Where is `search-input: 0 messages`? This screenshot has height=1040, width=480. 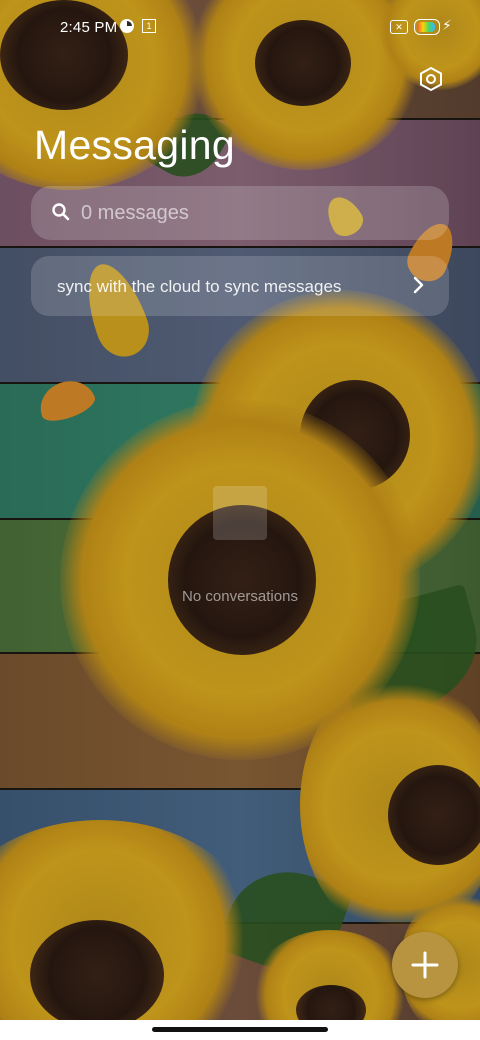 search-input: 0 messages is located at coordinates (240, 213).